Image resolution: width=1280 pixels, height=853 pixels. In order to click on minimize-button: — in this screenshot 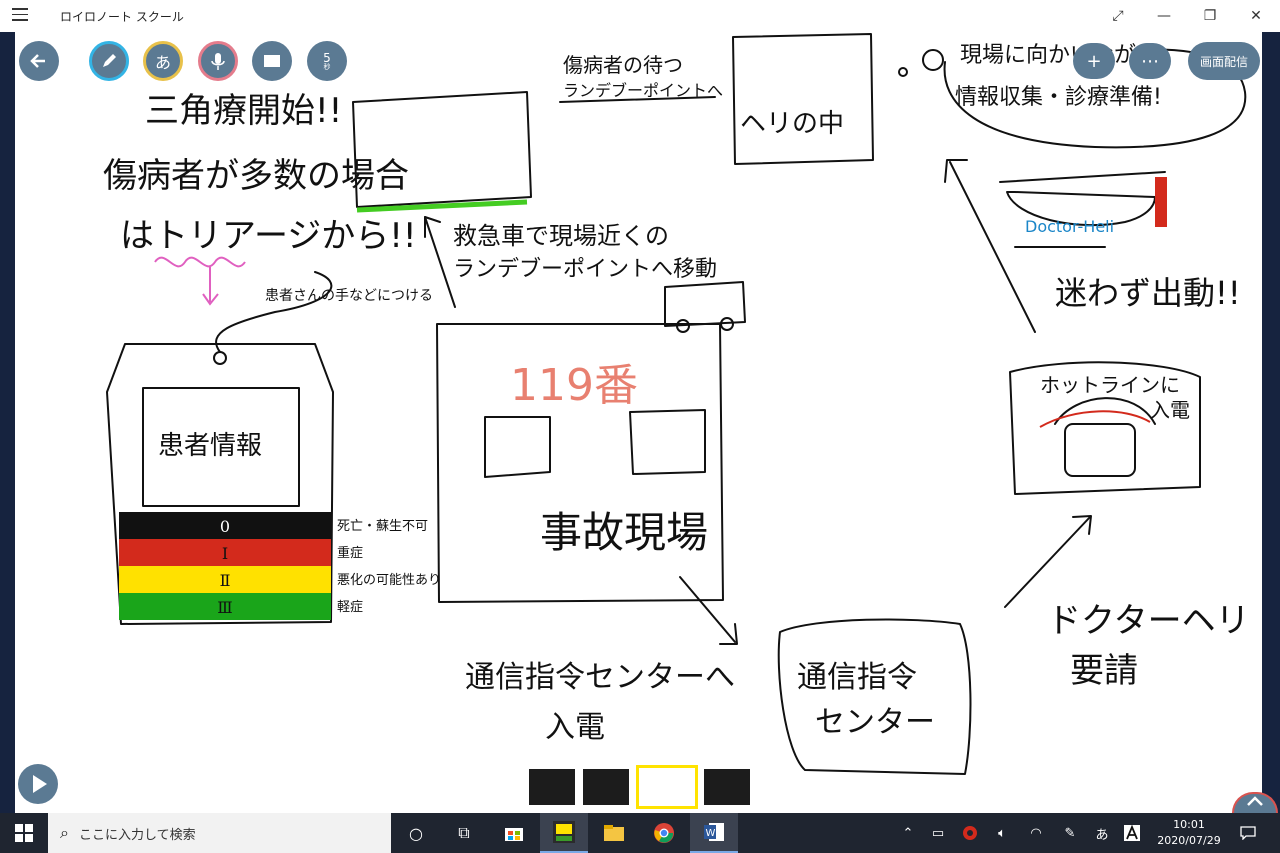, I will do `click(1164, 16)`.